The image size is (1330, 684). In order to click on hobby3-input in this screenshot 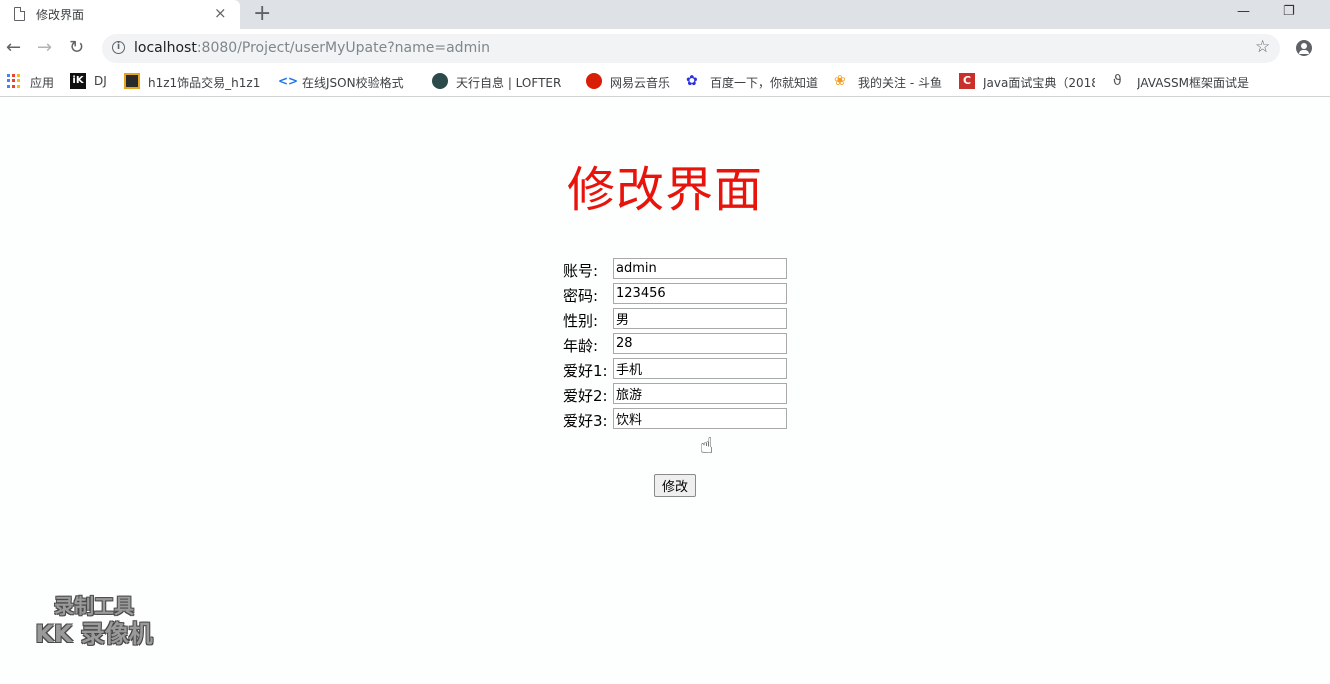, I will do `click(700, 418)`.